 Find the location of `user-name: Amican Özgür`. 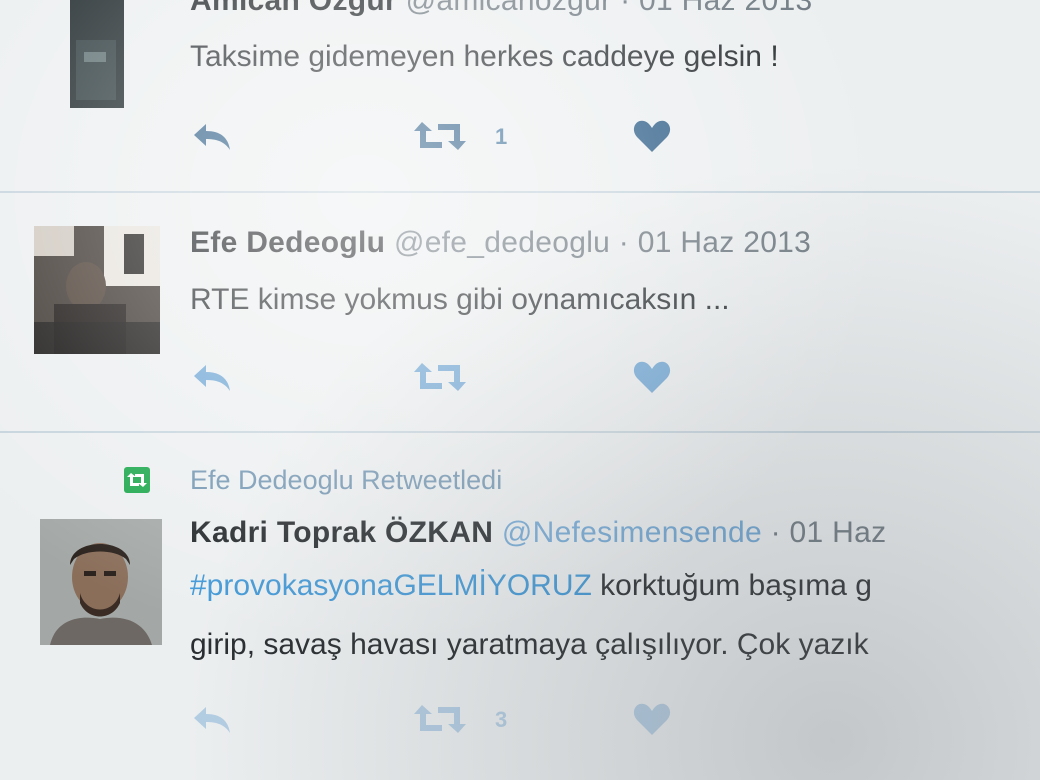

user-name: Amican Özgür is located at coordinates (293, 8).